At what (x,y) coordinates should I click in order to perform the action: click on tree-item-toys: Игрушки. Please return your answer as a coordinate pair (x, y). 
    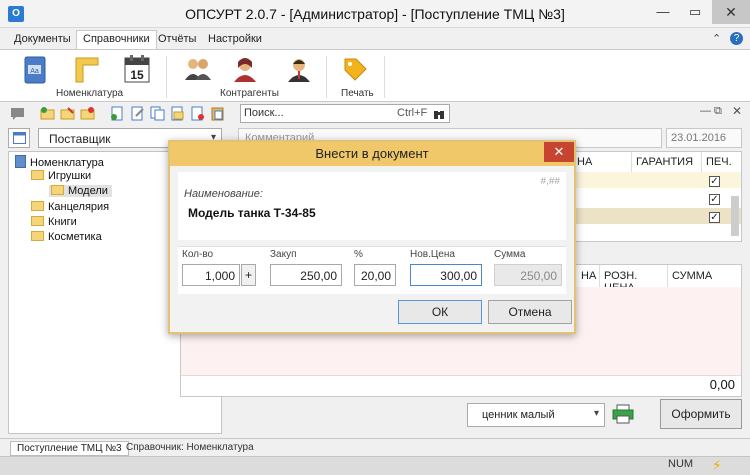
    Looking at the image, I should click on (61, 176).